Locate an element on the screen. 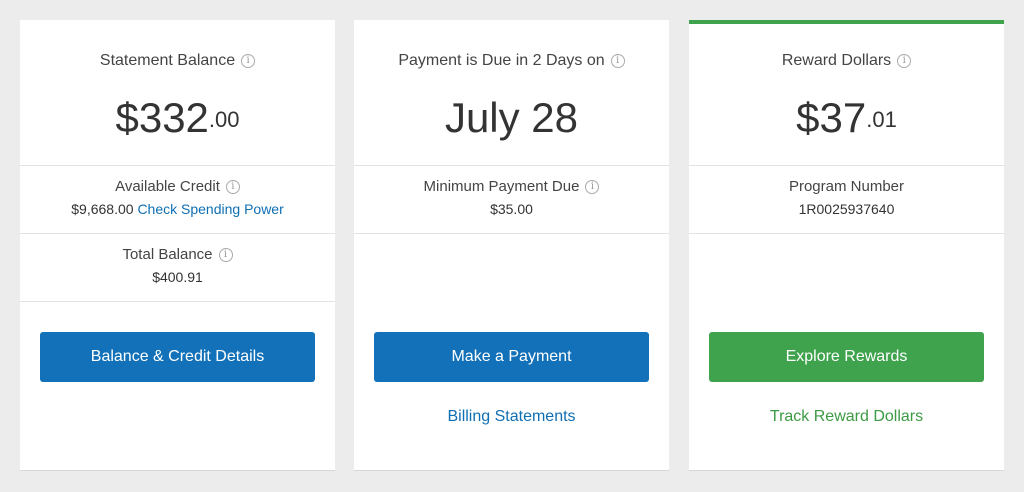 Image resolution: width=1024 pixels, height=492 pixels. available-credit-label: Available Credit is located at coordinates (167, 186).